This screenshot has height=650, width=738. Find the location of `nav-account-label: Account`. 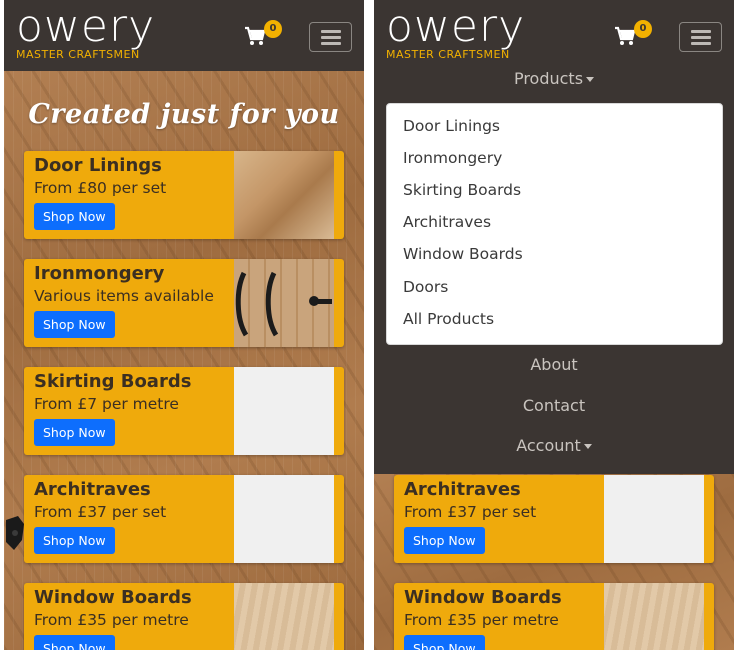

nav-account-label: Account is located at coordinates (548, 445).